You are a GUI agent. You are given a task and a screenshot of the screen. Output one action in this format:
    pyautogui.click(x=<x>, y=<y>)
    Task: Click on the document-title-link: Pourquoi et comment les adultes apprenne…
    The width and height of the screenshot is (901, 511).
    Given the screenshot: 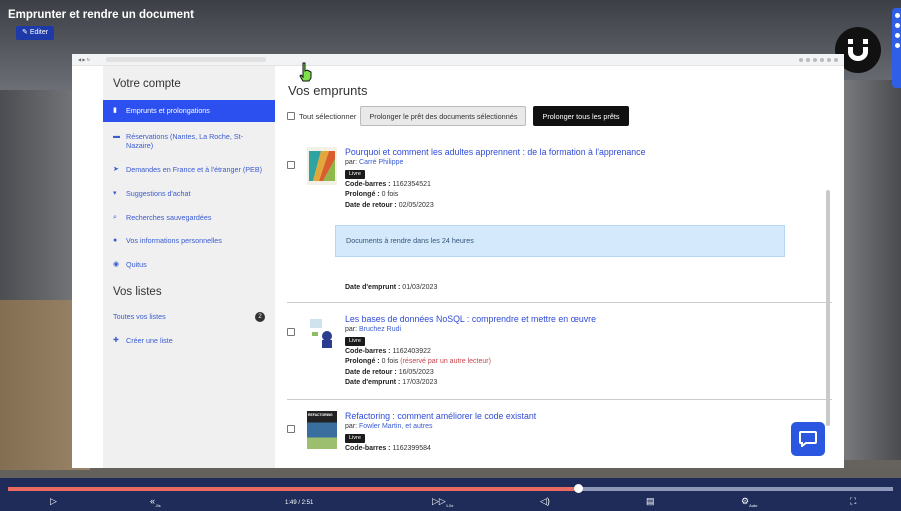 What is the action you would take?
    pyautogui.click(x=570, y=152)
    